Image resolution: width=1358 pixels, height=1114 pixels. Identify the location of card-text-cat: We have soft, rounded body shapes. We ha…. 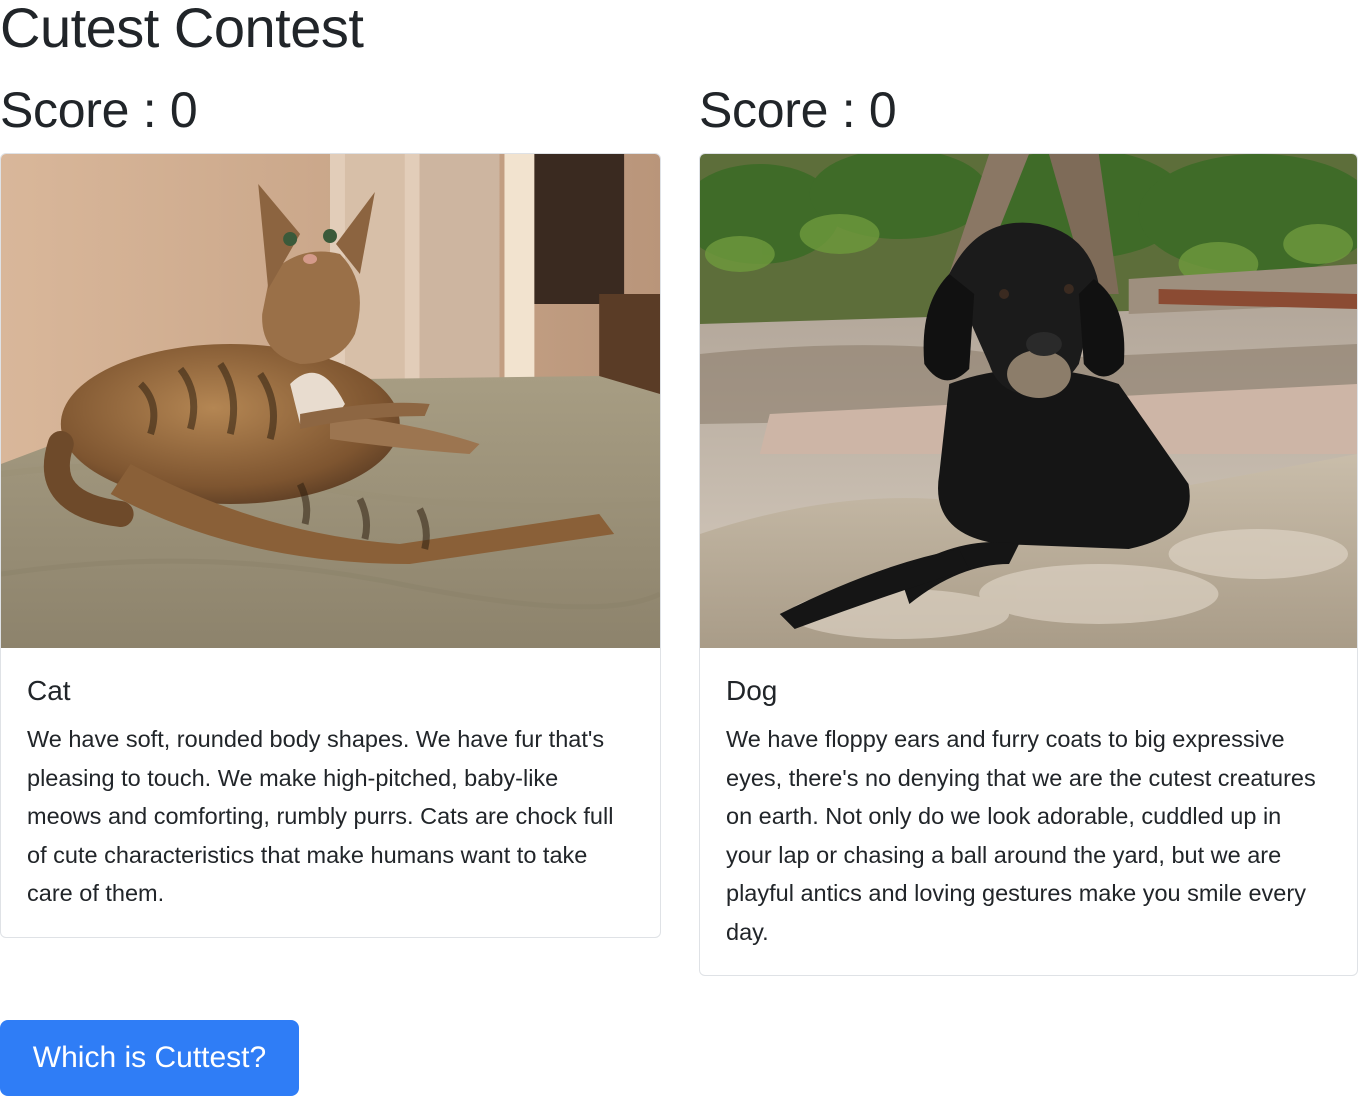
(320, 816).